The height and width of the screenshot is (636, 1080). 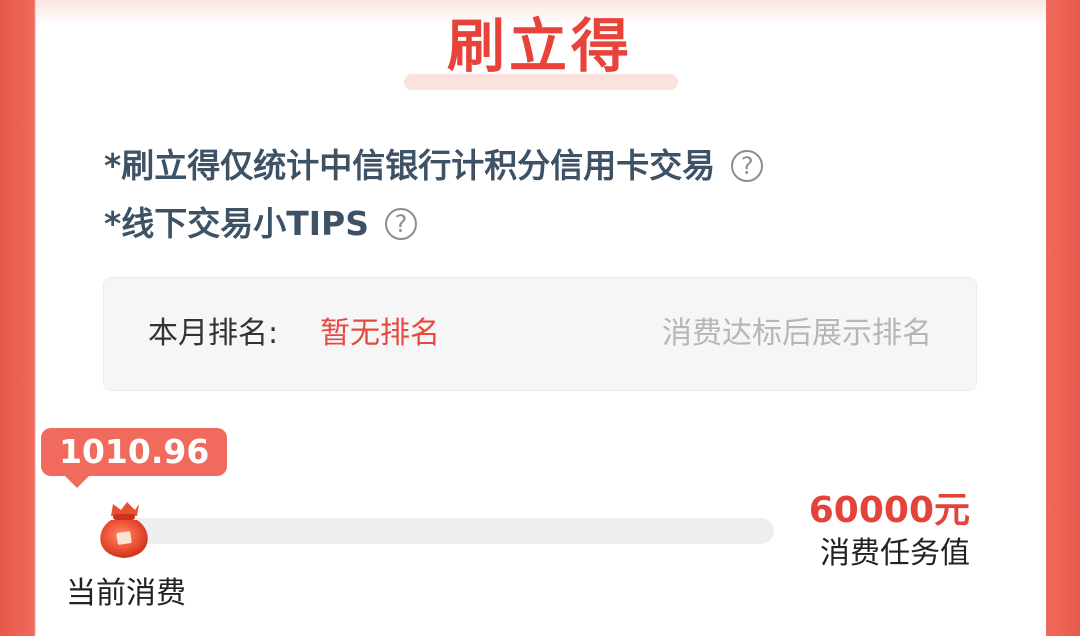 I want to click on current-spending-label: 当前消费, so click(x=126, y=593).